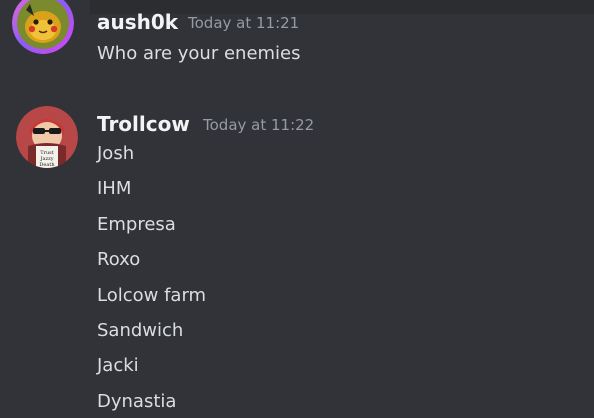 This screenshot has width=594, height=418. Describe the element at coordinates (143, 124) in the screenshot. I see `username-trollcow: Trollcow` at that location.